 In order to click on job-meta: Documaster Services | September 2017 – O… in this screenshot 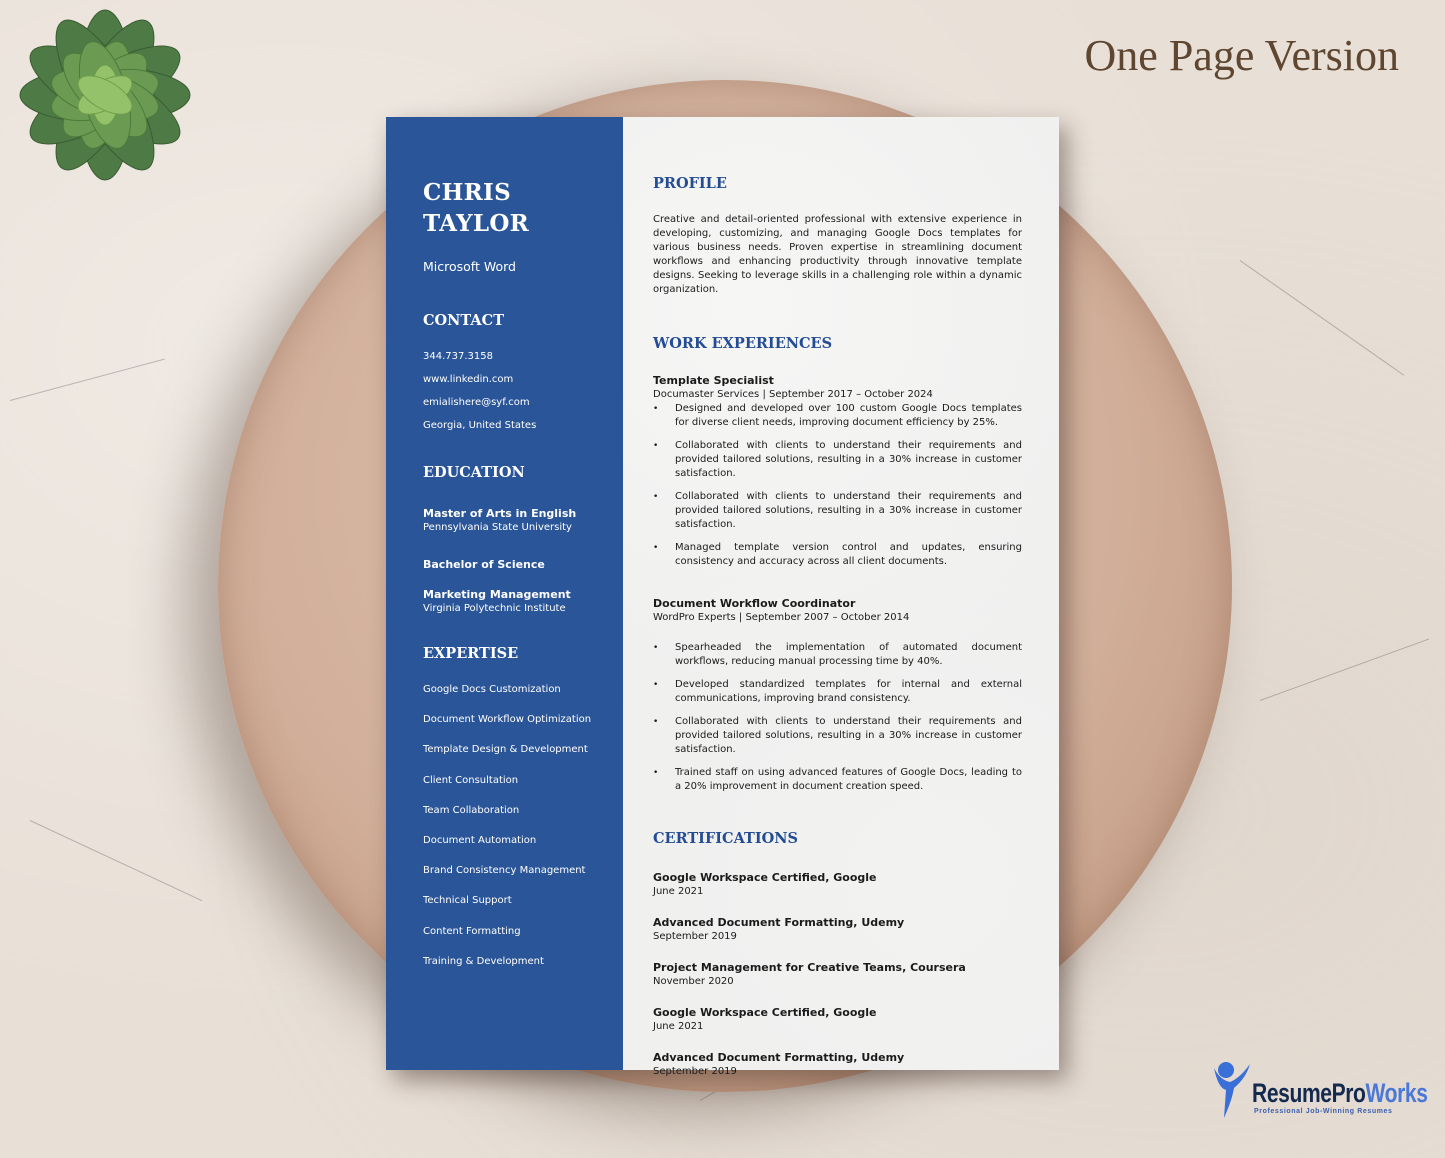, I will do `click(793, 394)`.